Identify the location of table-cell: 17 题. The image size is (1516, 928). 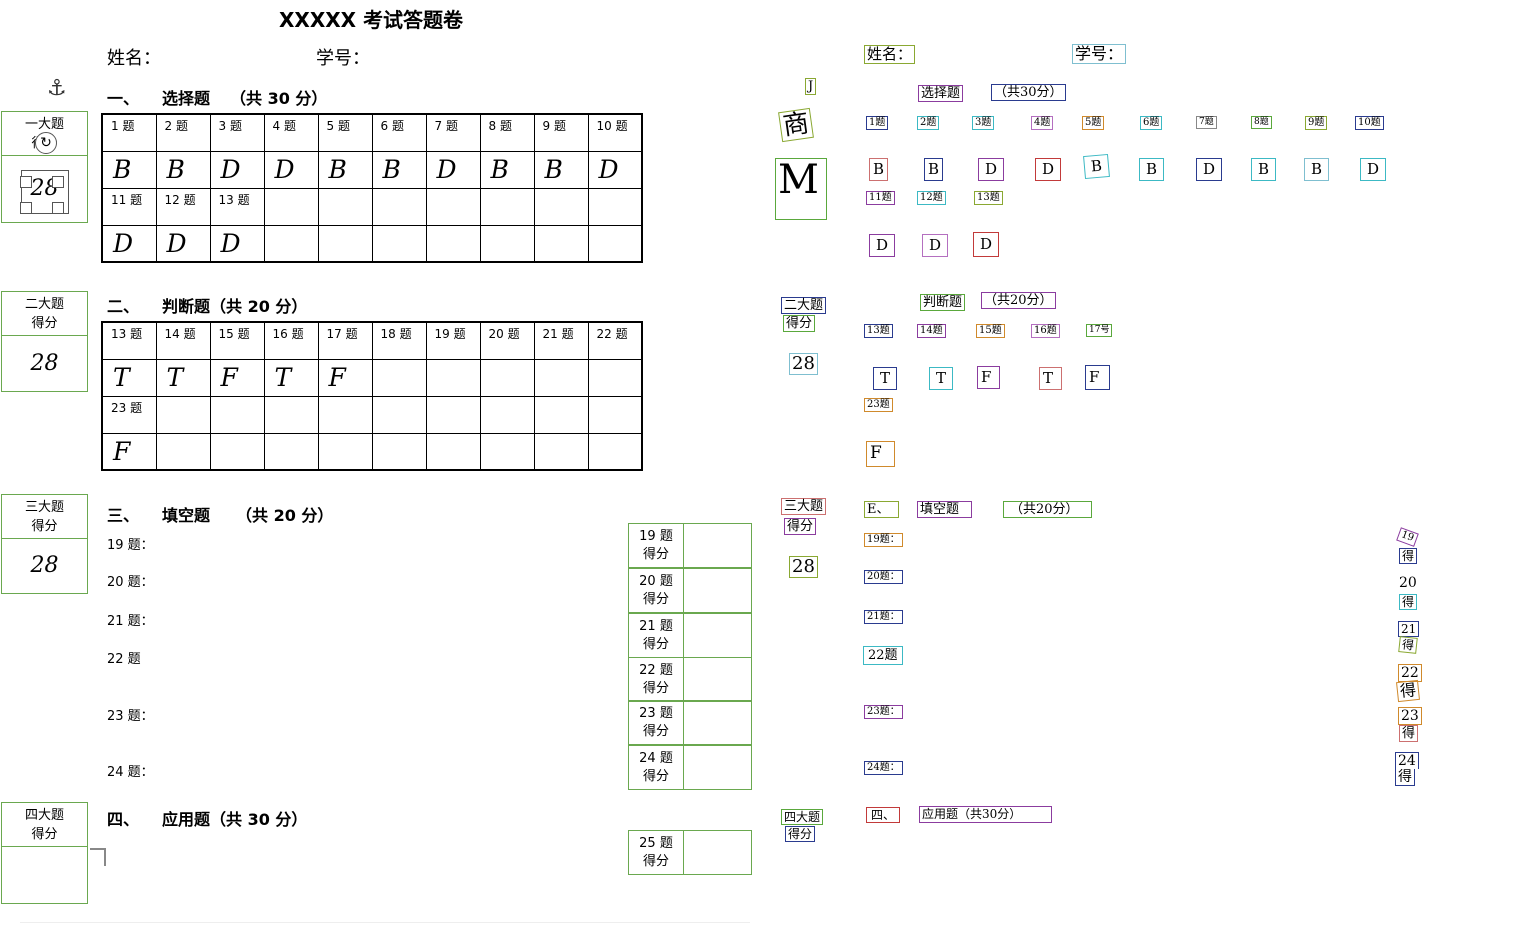
(345, 340).